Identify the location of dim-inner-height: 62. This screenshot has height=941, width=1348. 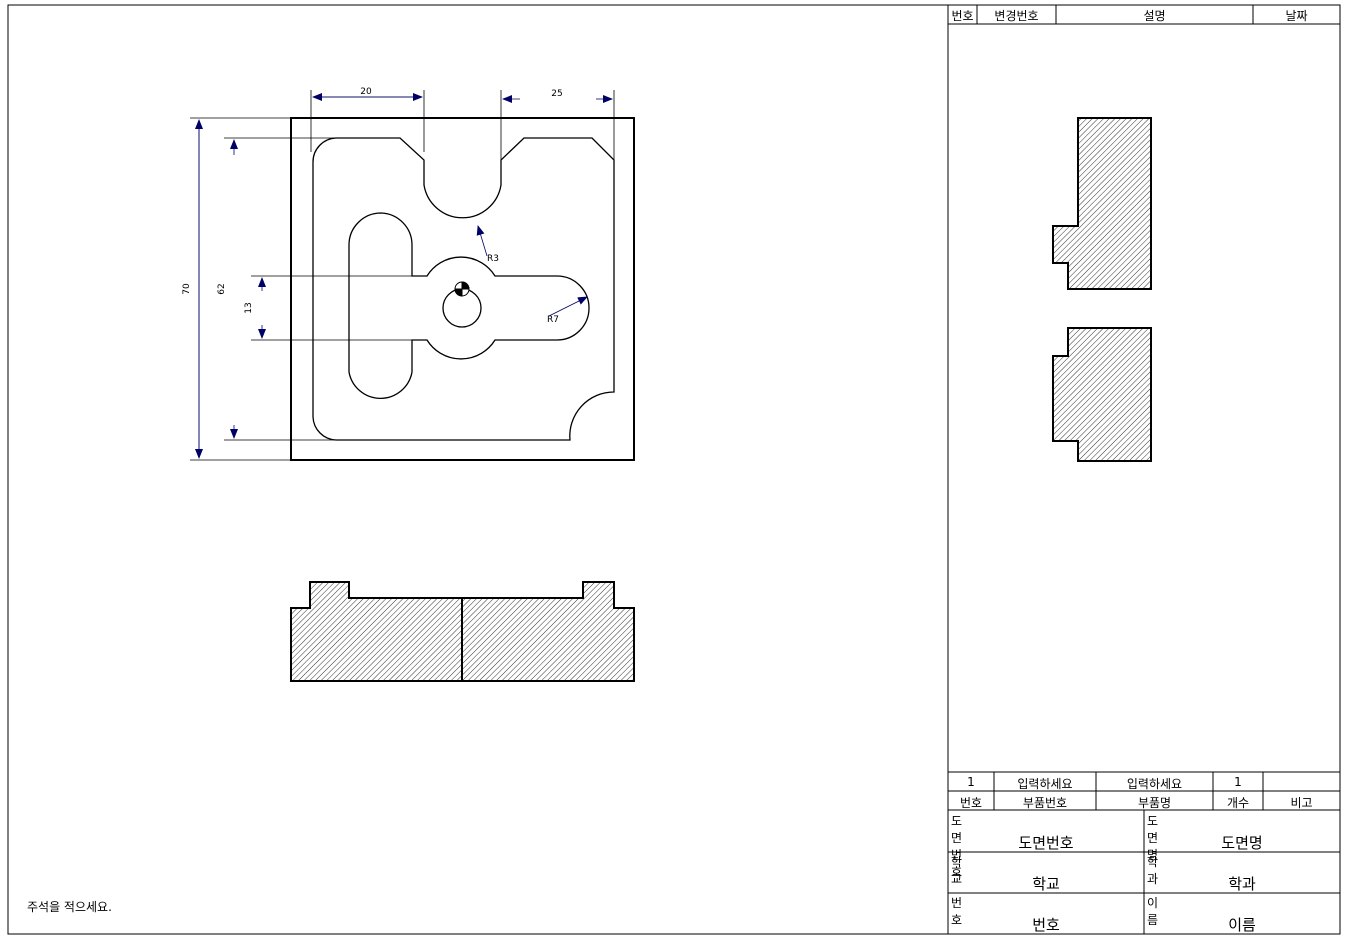
(222, 288).